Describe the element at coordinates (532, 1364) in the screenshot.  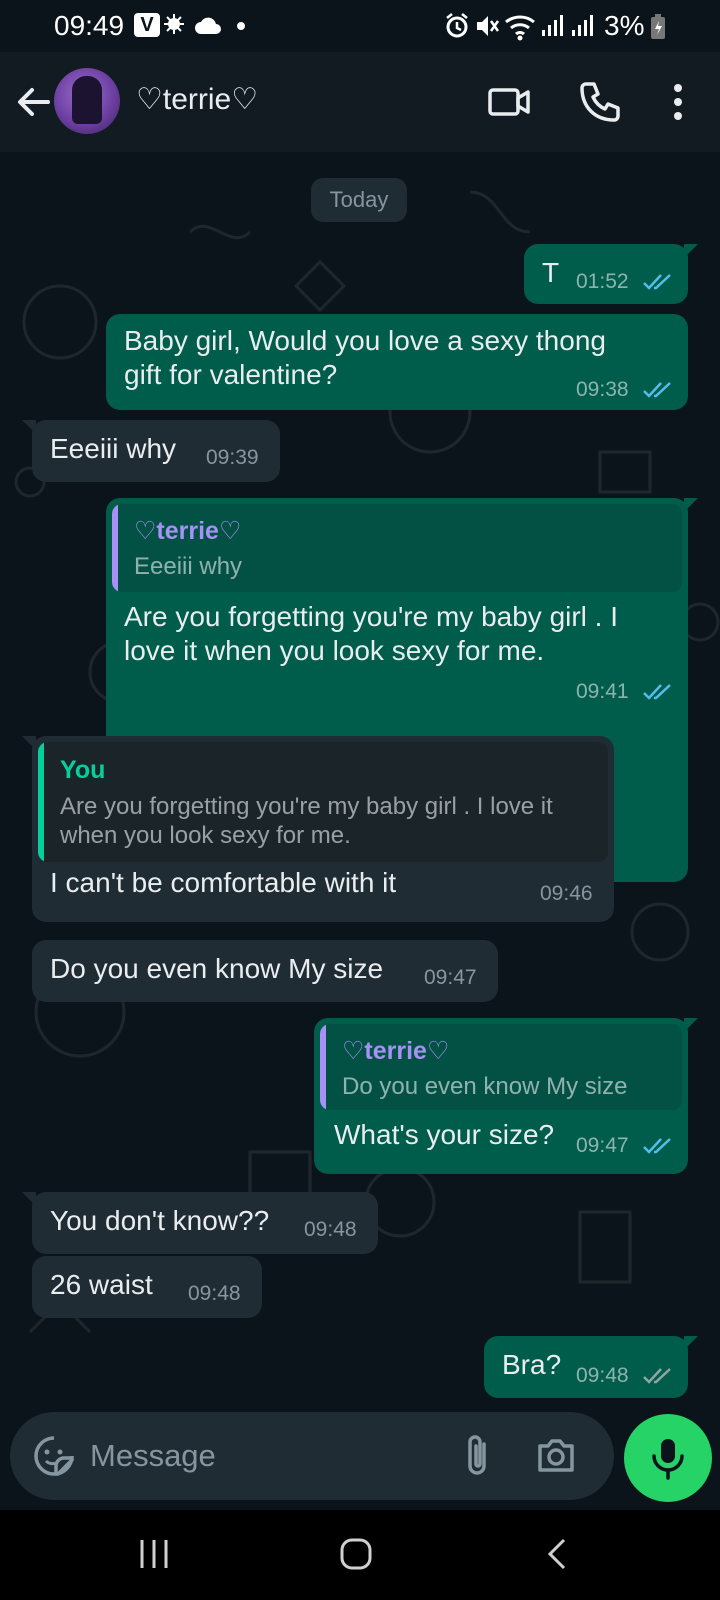
I see `message-text: Bra?` at that location.